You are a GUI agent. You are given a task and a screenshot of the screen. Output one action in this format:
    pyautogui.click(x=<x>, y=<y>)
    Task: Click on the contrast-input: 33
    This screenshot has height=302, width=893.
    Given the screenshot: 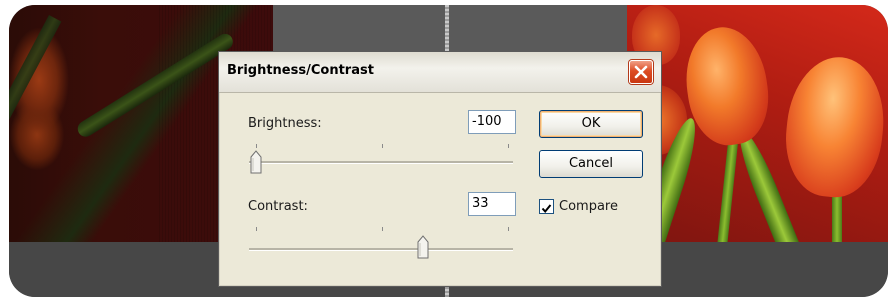 What is the action you would take?
    pyautogui.click(x=492, y=204)
    